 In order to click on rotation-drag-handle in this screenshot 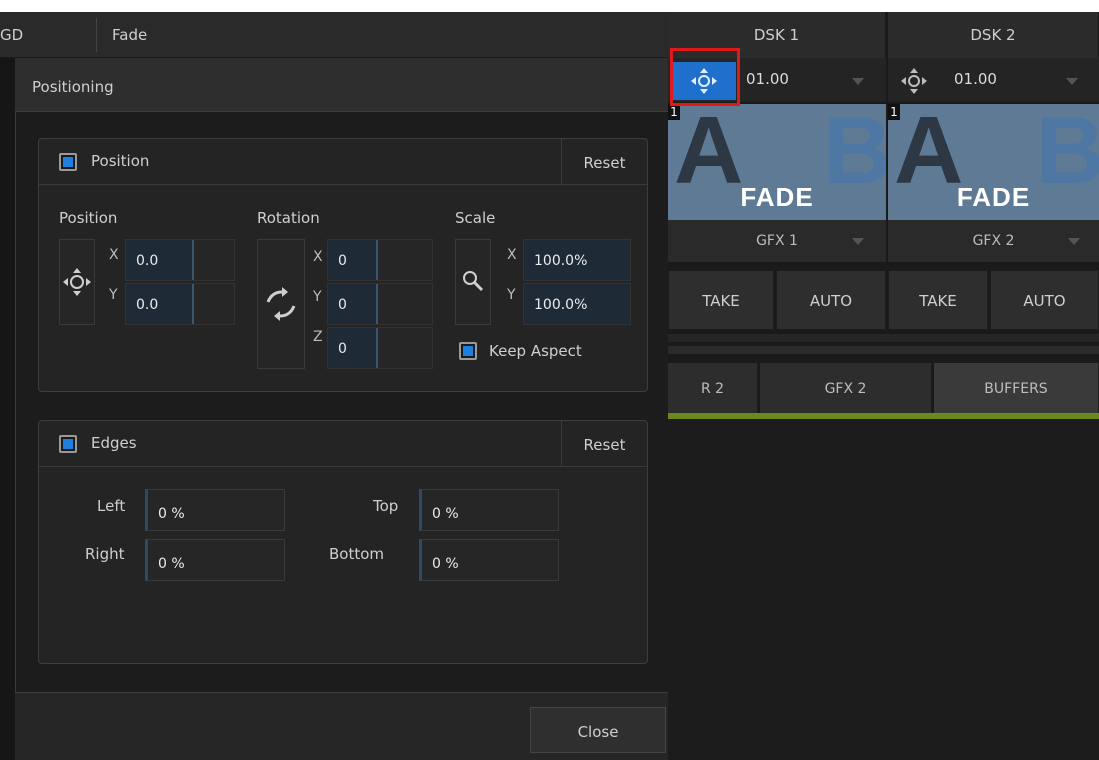, I will do `click(281, 304)`.